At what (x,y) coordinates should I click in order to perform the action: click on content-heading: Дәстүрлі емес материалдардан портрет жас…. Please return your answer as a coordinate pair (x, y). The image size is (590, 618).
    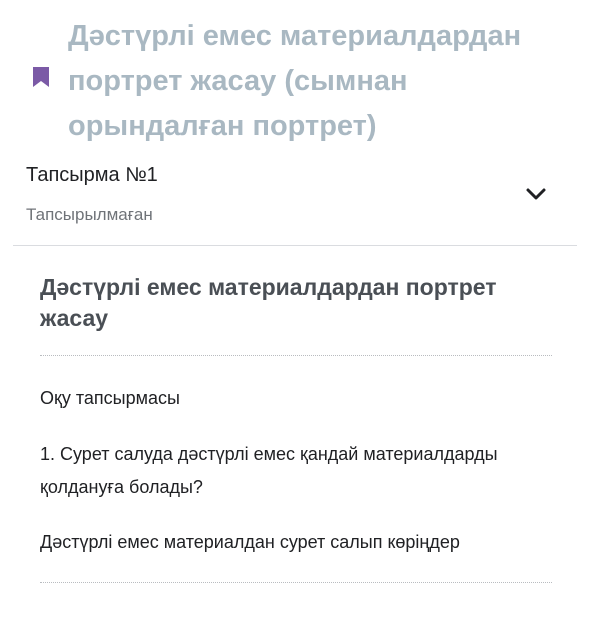
    Looking at the image, I should click on (268, 302).